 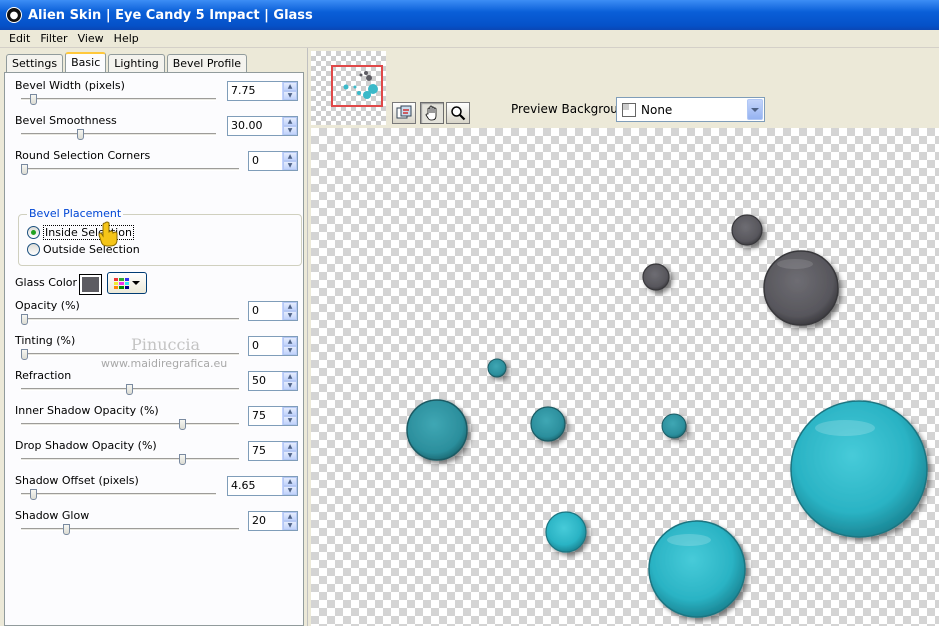 I want to click on menu-filter: Filter, so click(x=53, y=38).